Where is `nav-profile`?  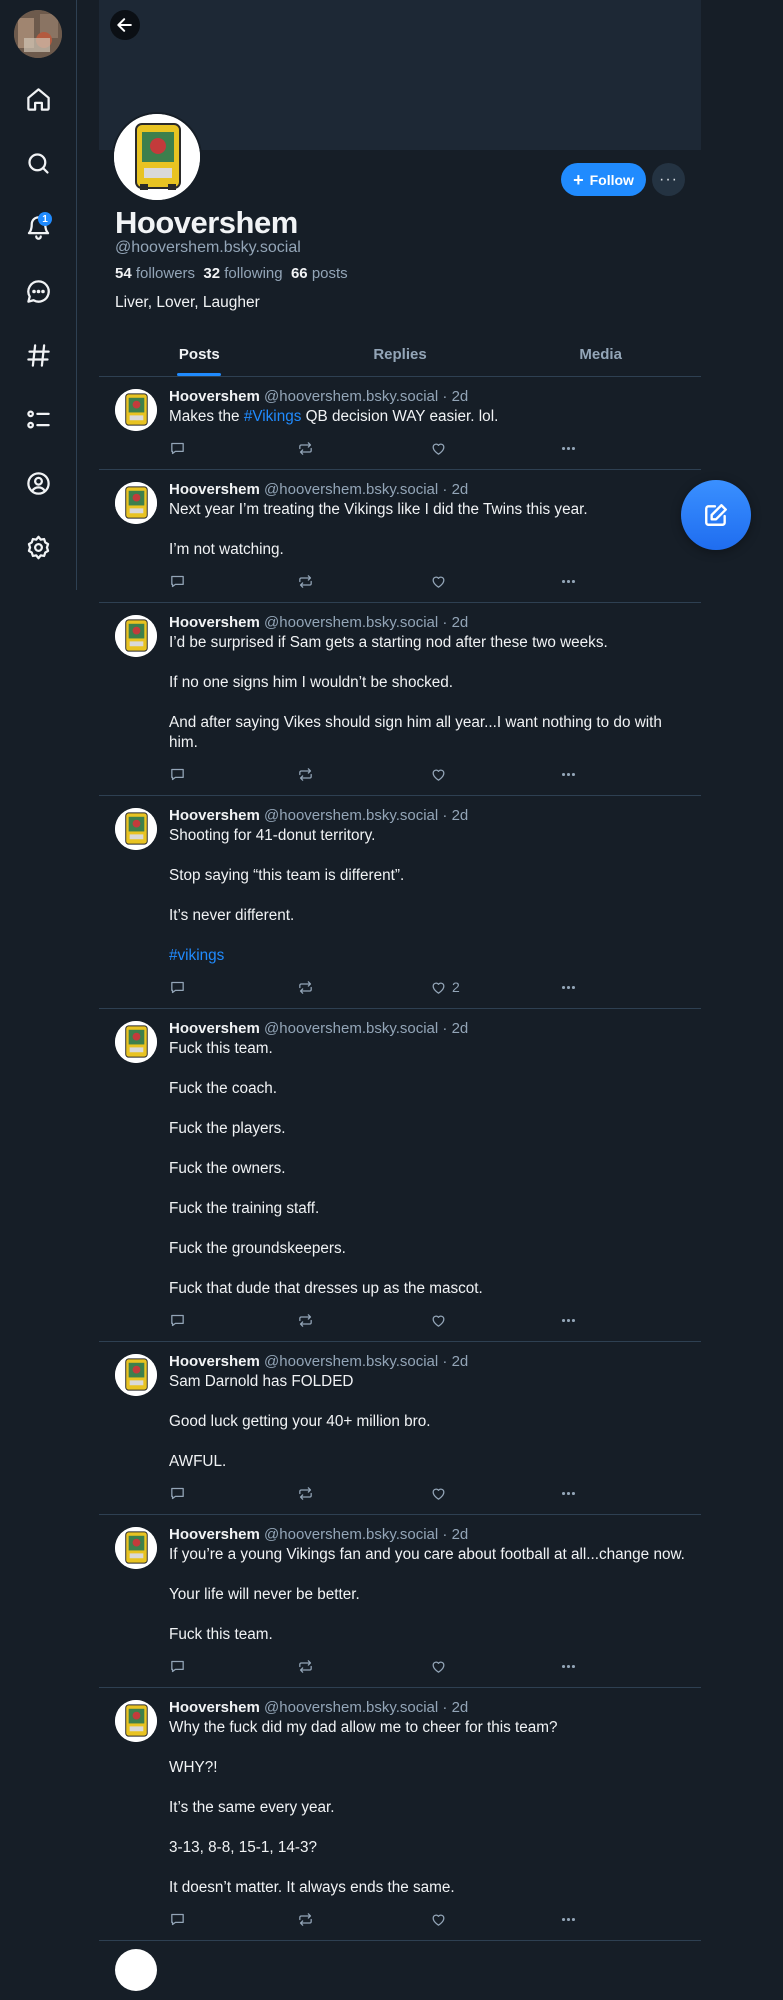 nav-profile is located at coordinates (38, 483).